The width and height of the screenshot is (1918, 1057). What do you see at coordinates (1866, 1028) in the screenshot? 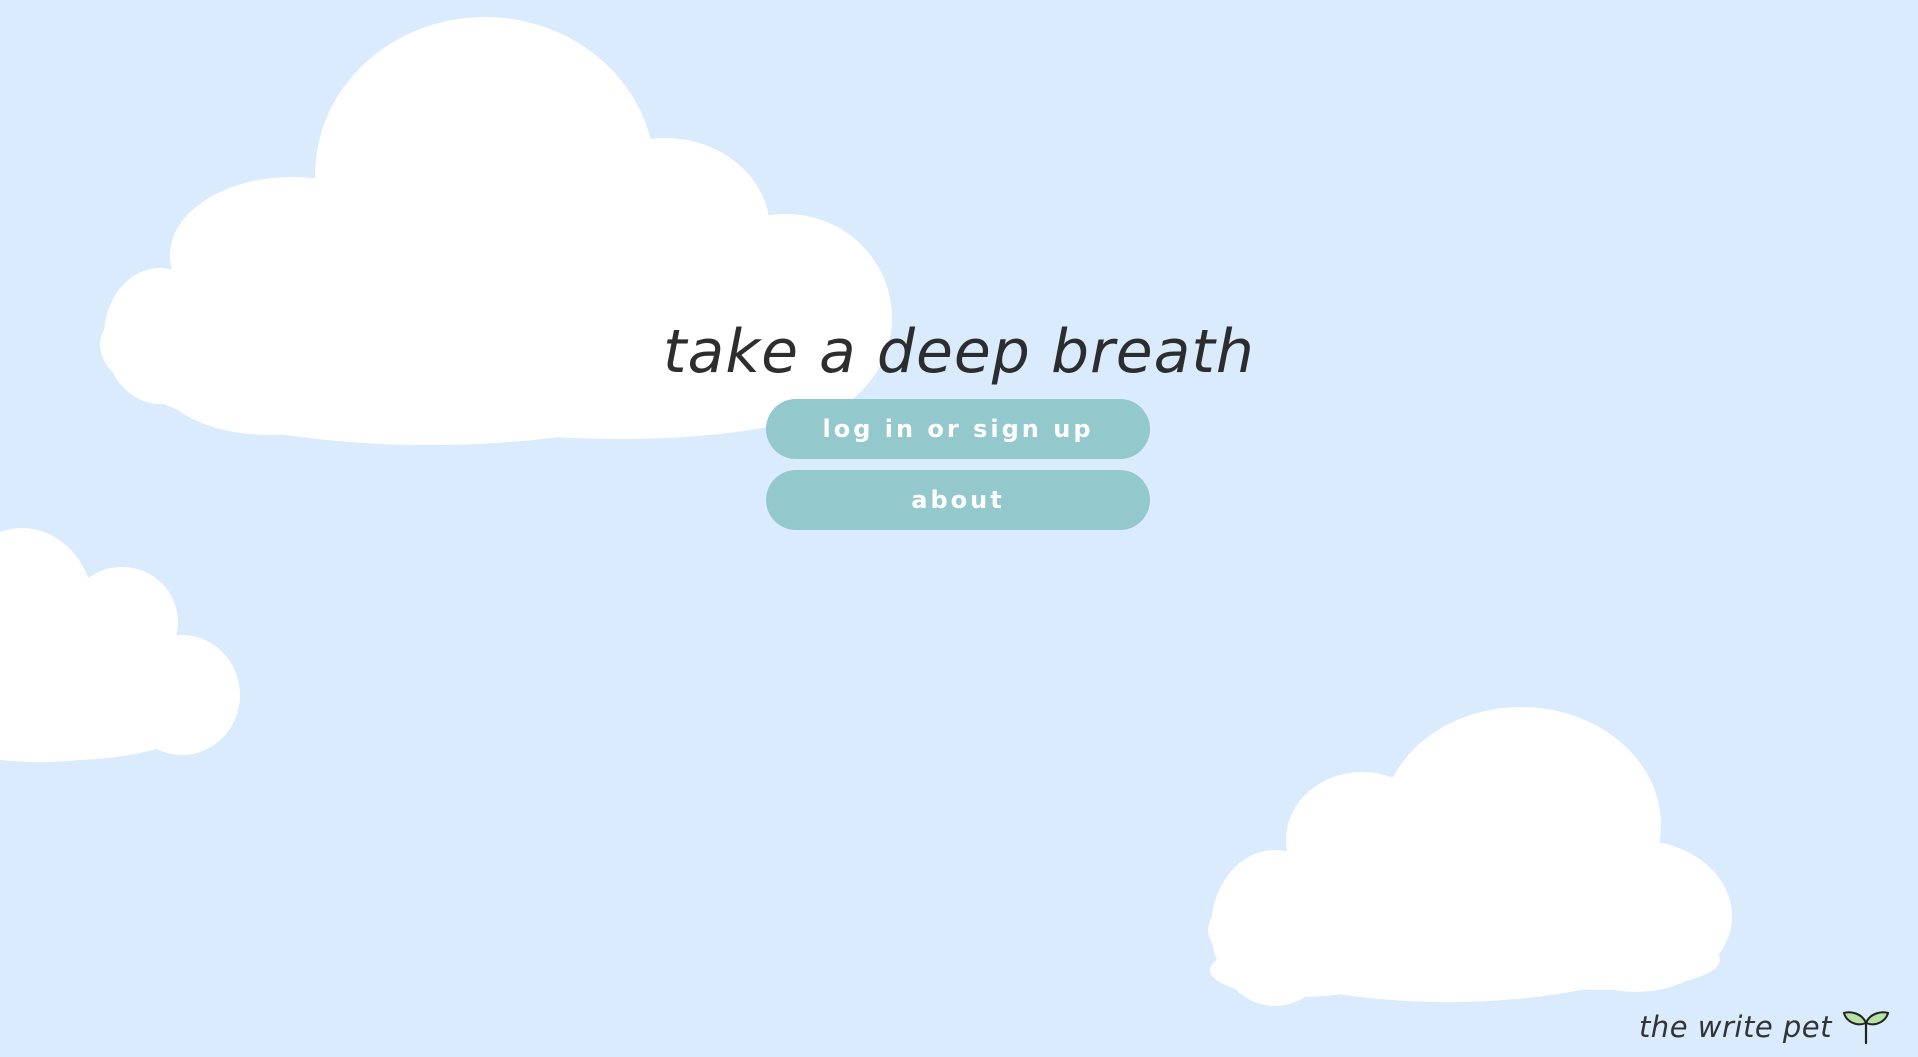
I see `sprout-icon` at bounding box center [1866, 1028].